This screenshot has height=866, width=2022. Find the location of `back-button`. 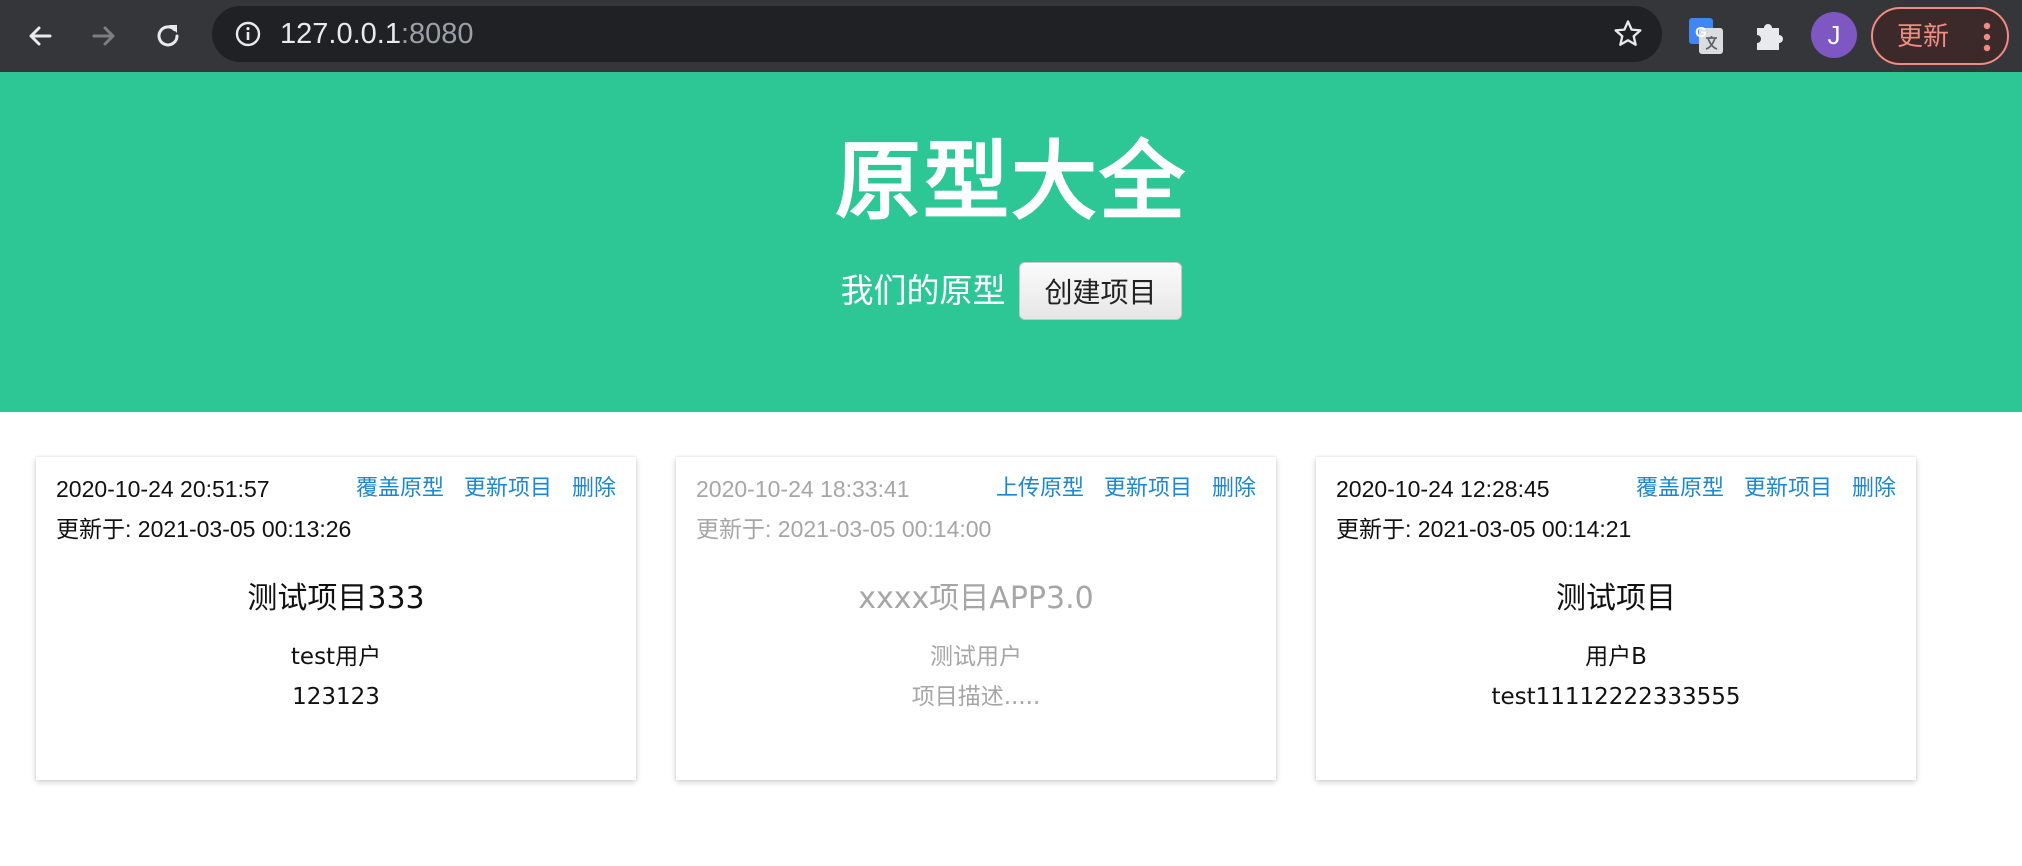

back-button is located at coordinates (40, 36).